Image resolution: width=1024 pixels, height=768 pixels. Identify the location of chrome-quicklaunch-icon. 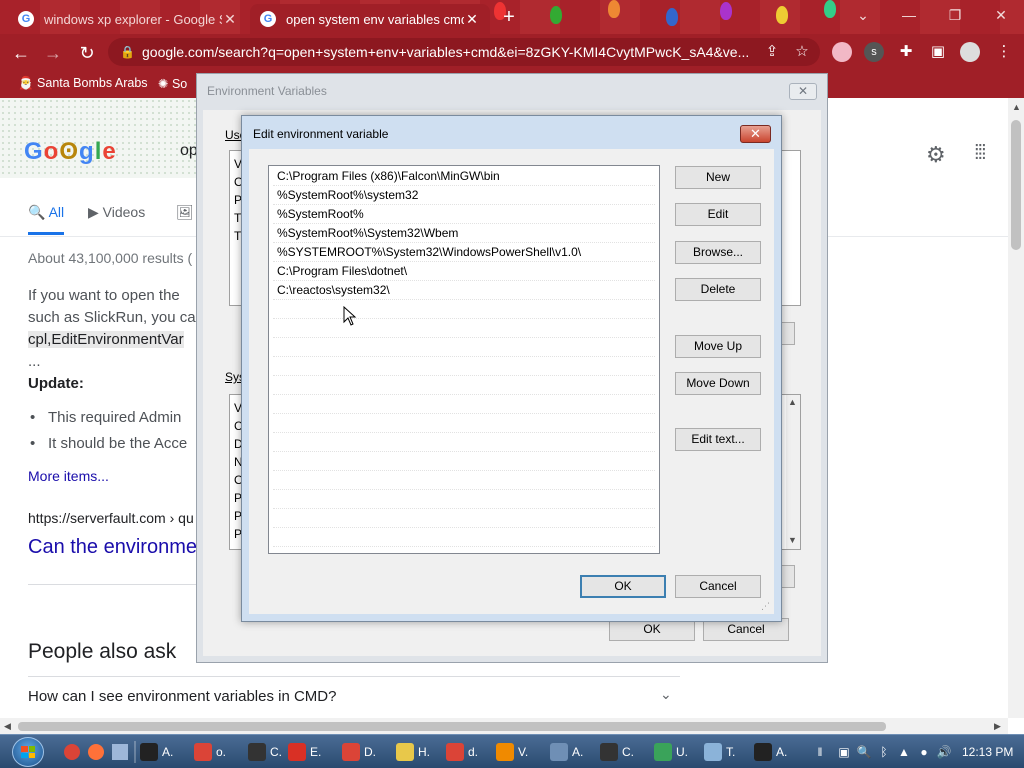
(72, 752).